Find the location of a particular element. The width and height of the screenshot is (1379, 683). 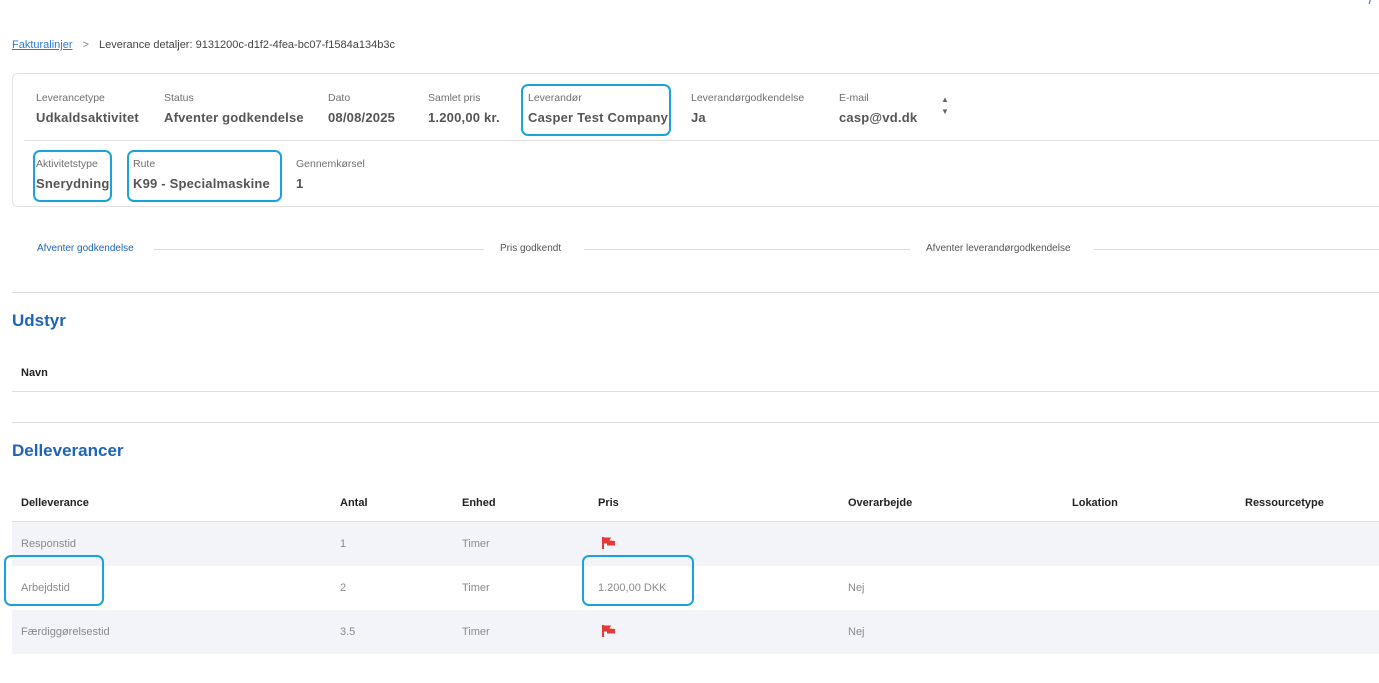

field-leverandor: Leverandør Casper Test Company is located at coordinates (598, 108).